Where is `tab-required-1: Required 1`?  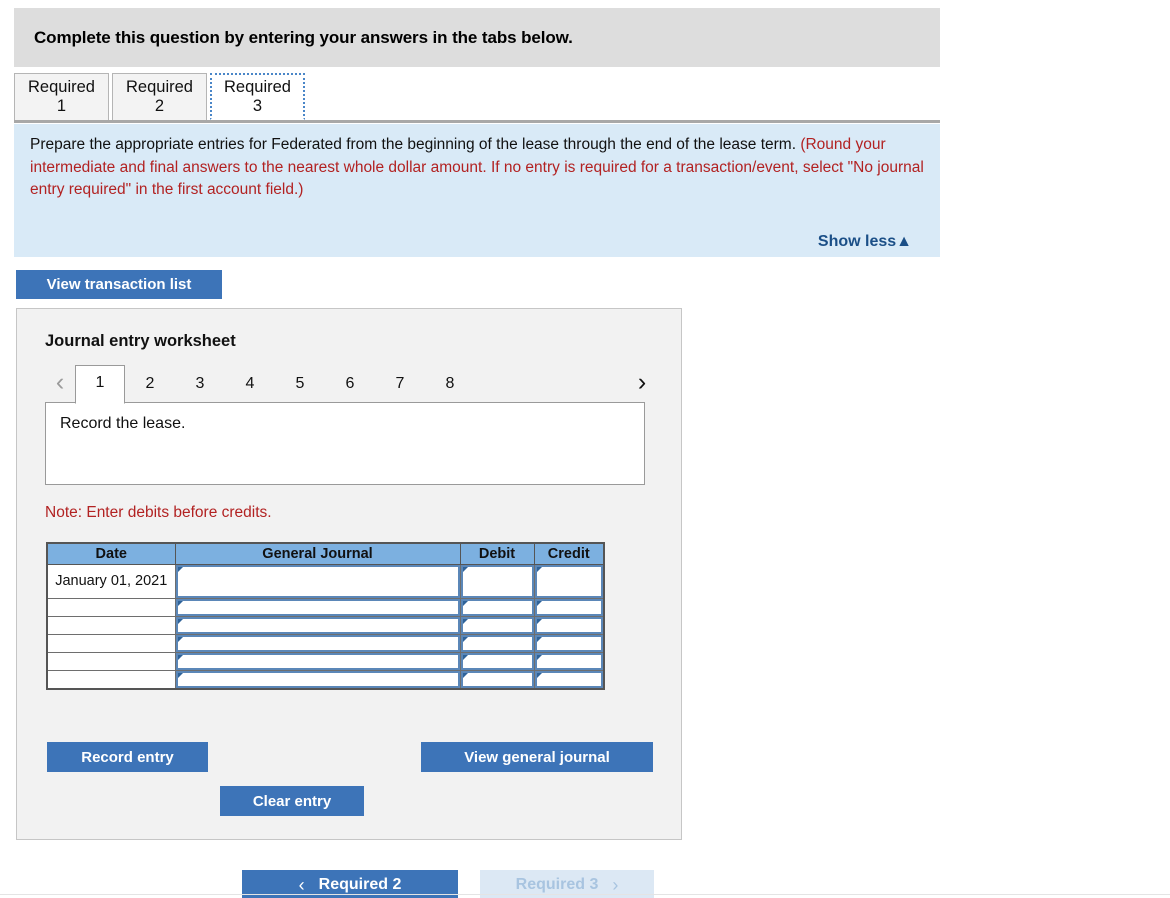 tab-required-1: Required 1 is located at coordinates (61, 96).